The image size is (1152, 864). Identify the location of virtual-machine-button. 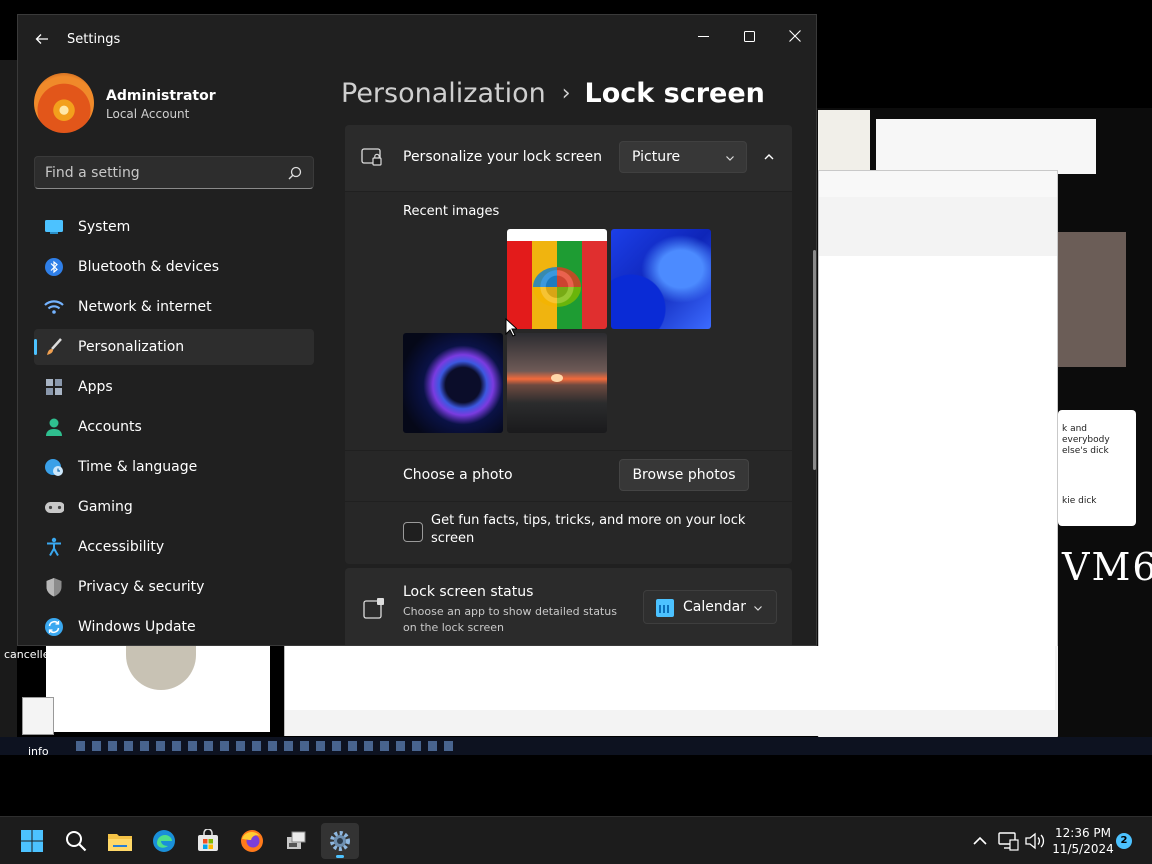
(296, 841).